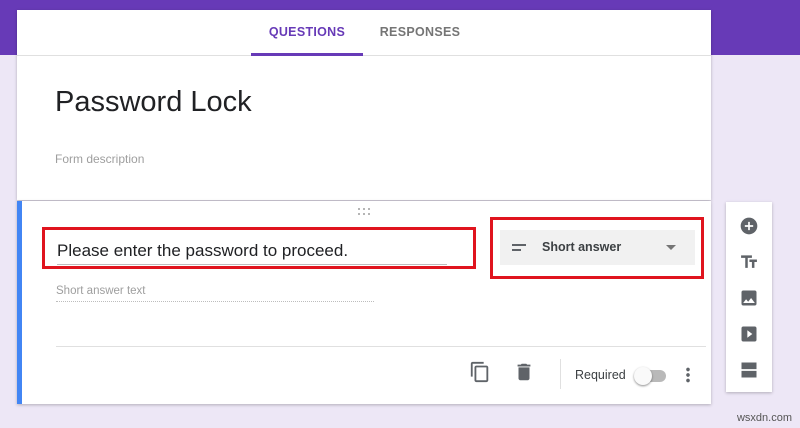 The height and width of the screenshot is (428, 800). I want to click on add-video-button, so click(749, 334).